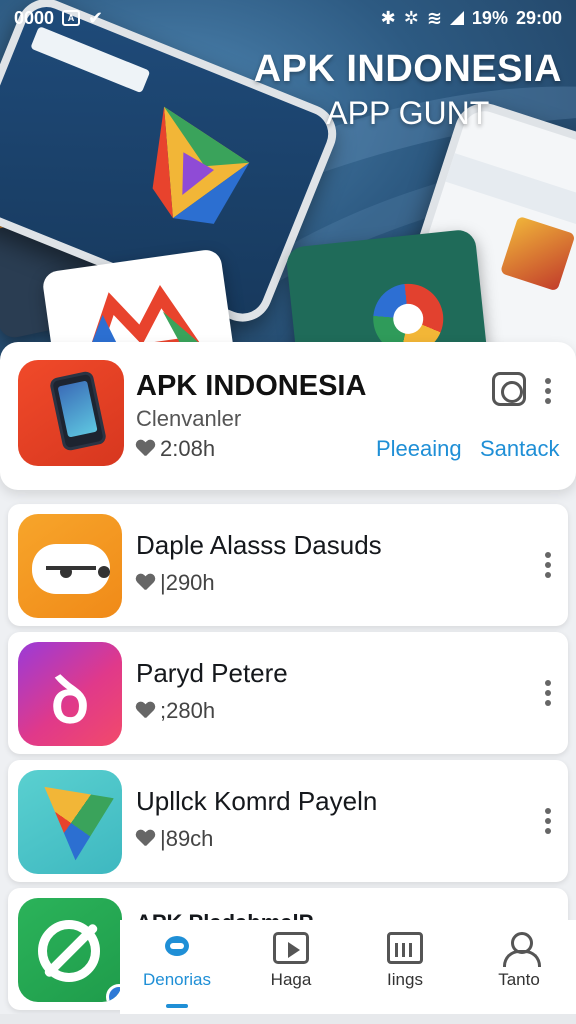  What do you see at coordinates (189, 418) in the screenshot?
I see `featured-subtitle: Clenvanler` at bounding box center [189, 418].